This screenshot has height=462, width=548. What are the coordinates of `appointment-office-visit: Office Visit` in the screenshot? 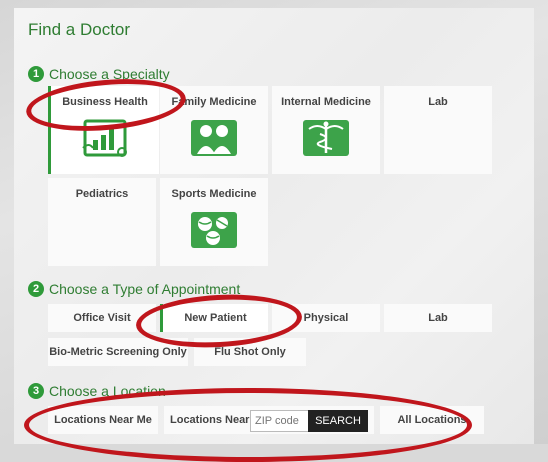 It's located at (102, 318).